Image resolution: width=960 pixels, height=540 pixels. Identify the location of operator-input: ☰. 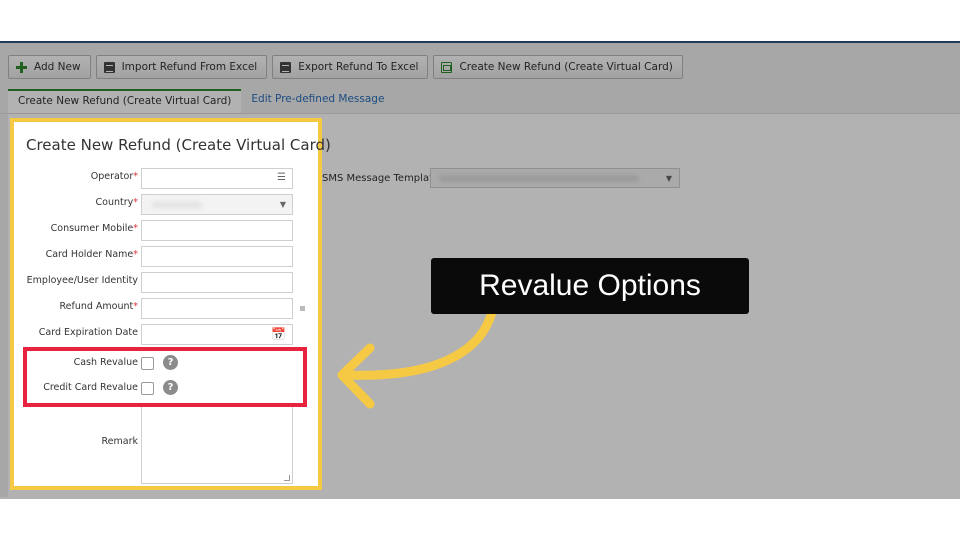
(217, 178).